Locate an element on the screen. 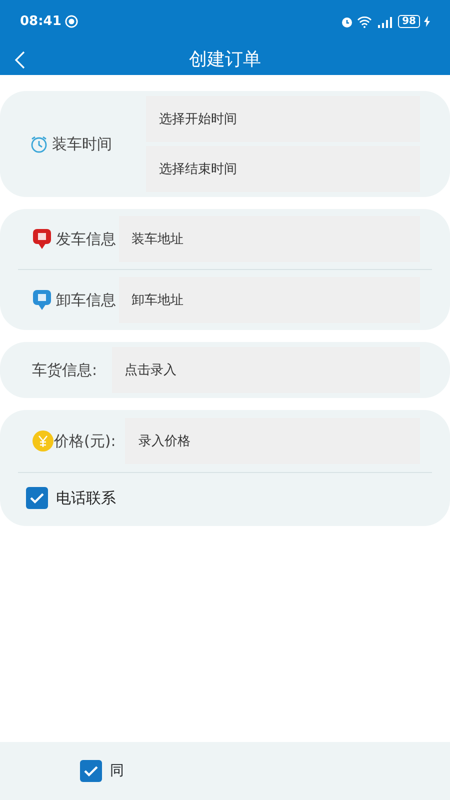 The height and width of the screenshot is (800, 450). battery-icon: 98 is located at coordinates (409, 21).